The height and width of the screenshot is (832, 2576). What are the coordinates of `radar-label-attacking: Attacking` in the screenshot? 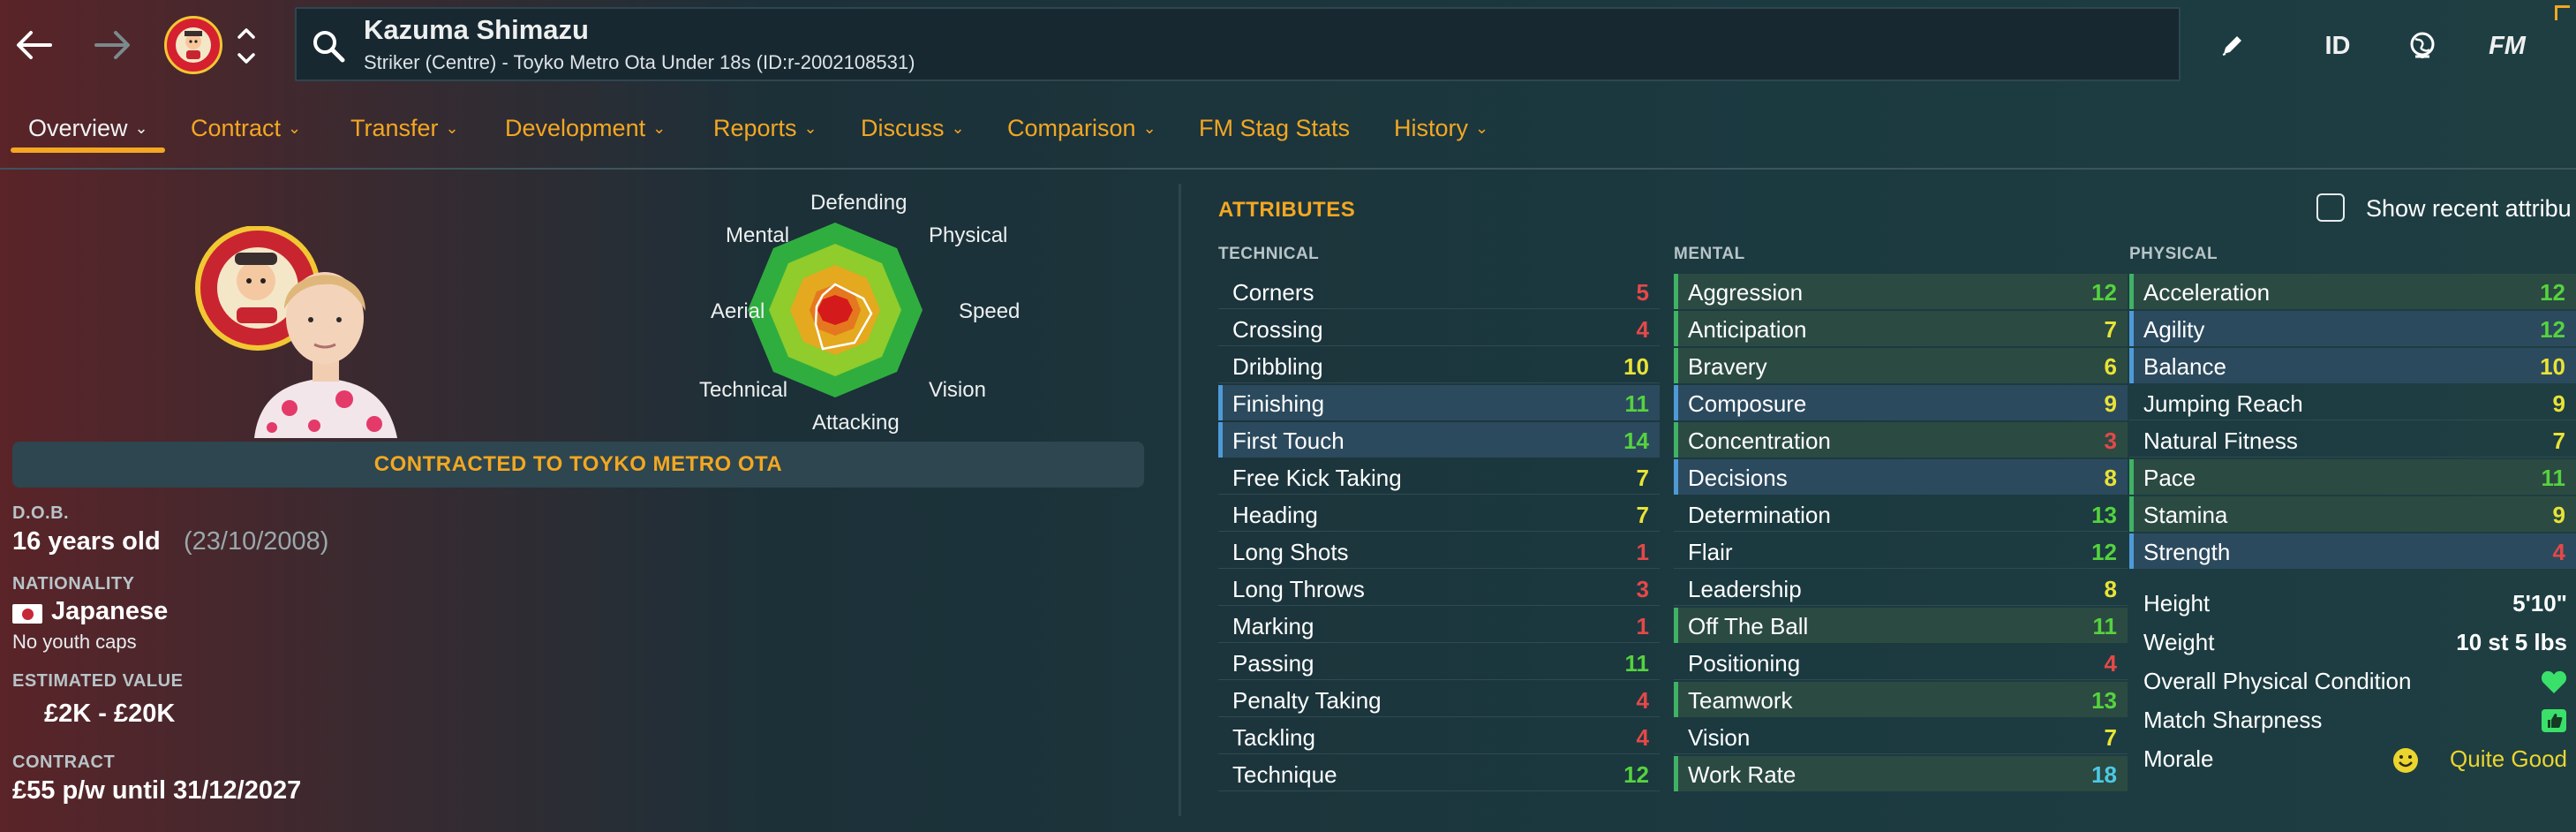 It's located at (856, 423).